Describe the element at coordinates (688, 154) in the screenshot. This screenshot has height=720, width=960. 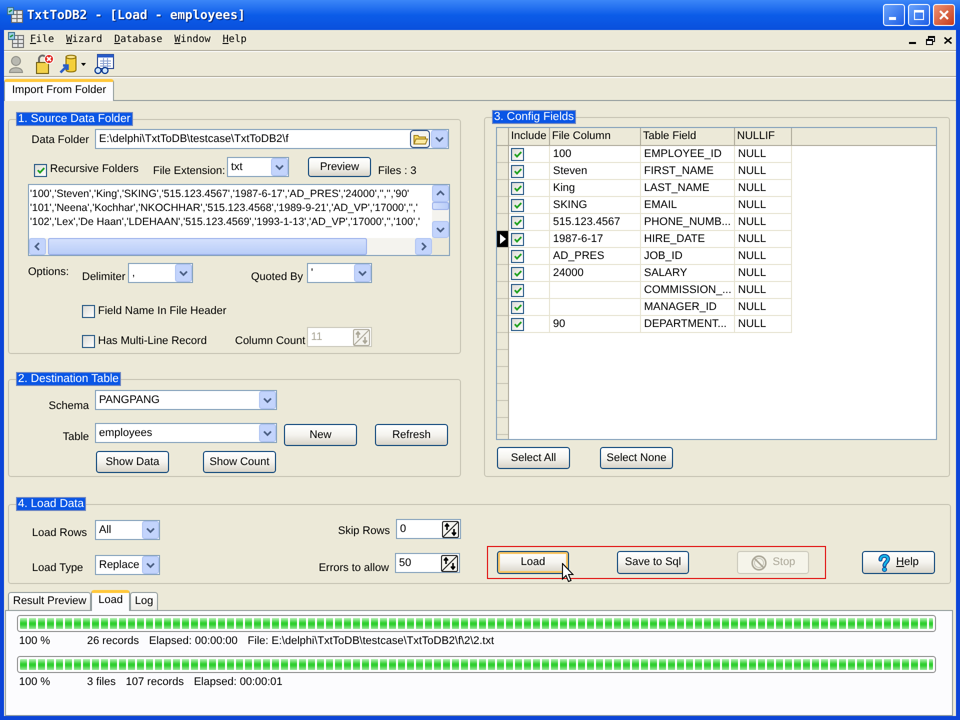
I see `table-cell: EMPLOYEE_ID` at that location.